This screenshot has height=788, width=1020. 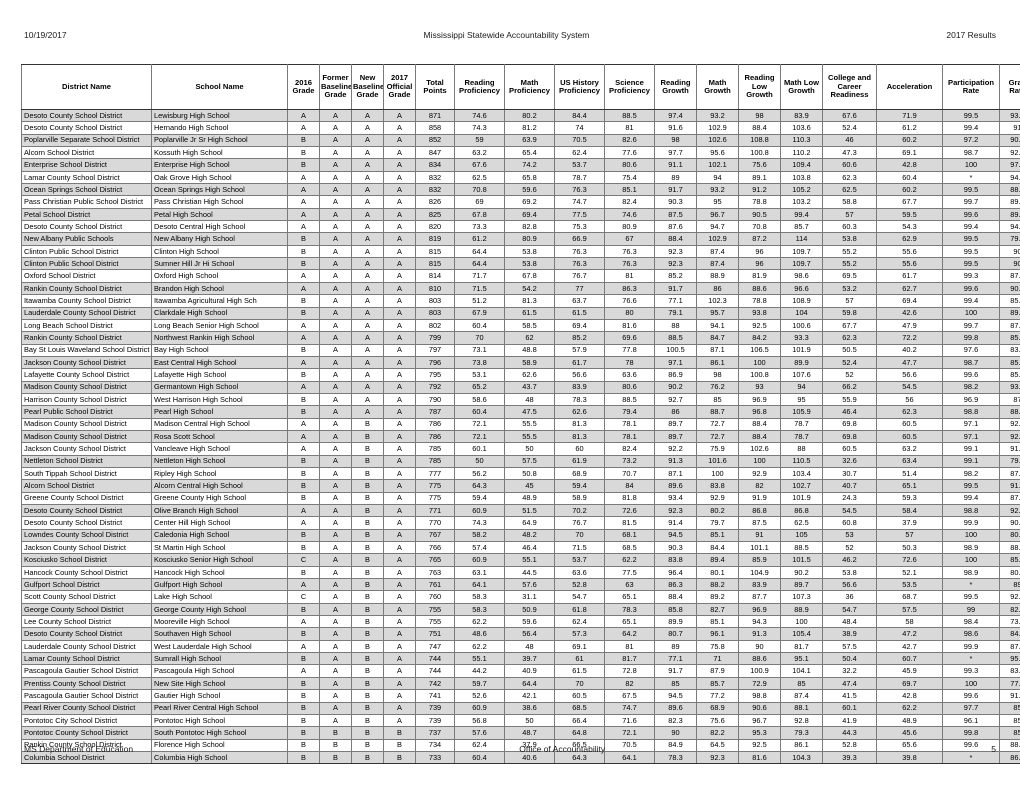 What do you see at coordinates (1009, 634) in the screenshot?
I see `cell-value: 84.5` at bounding box center [1009, 634].